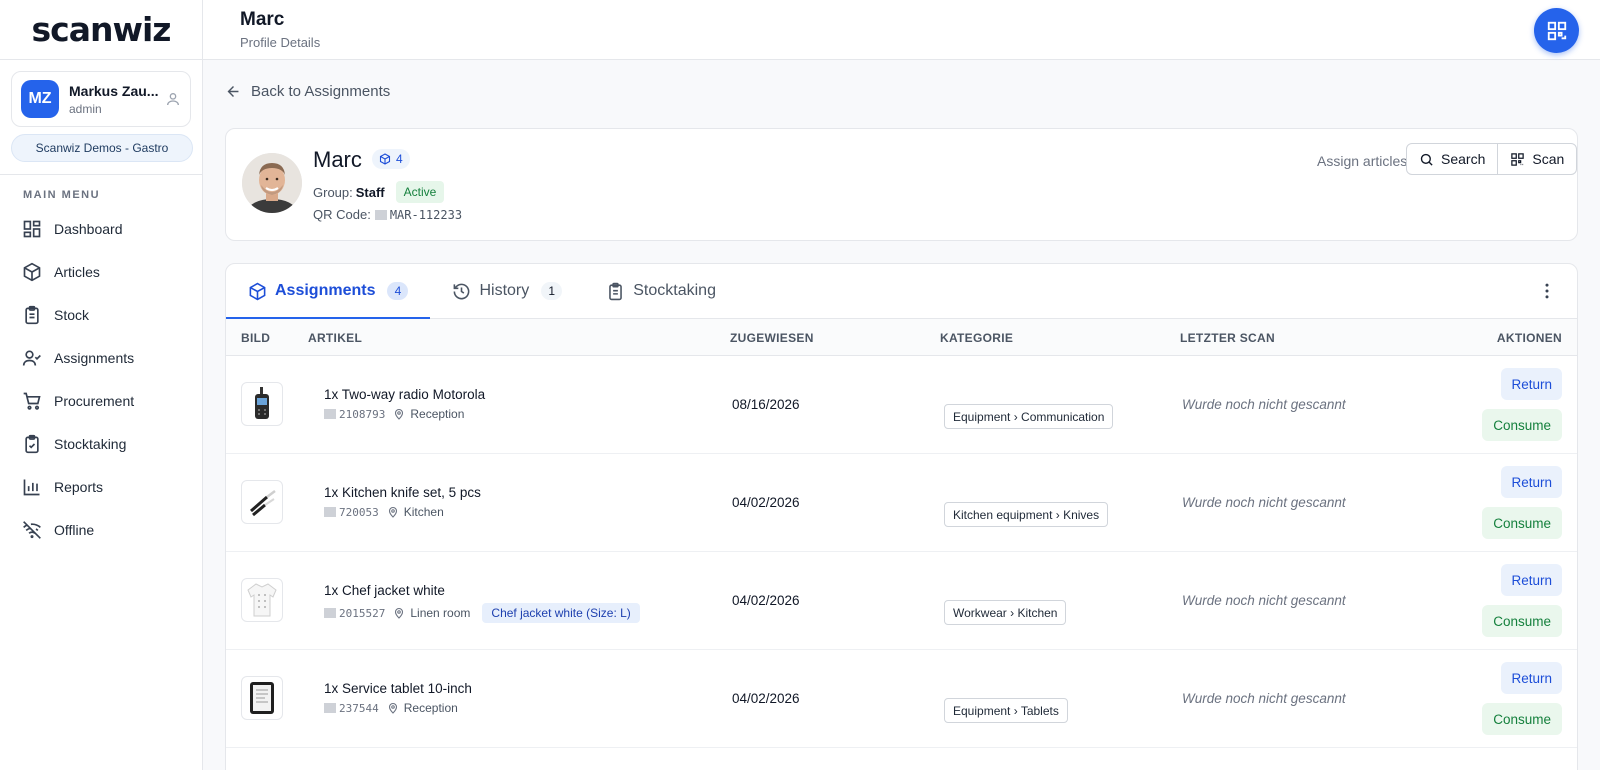 The image size is (1600, 770). I want to click on column-header-image: BILD, so click(256, 338).